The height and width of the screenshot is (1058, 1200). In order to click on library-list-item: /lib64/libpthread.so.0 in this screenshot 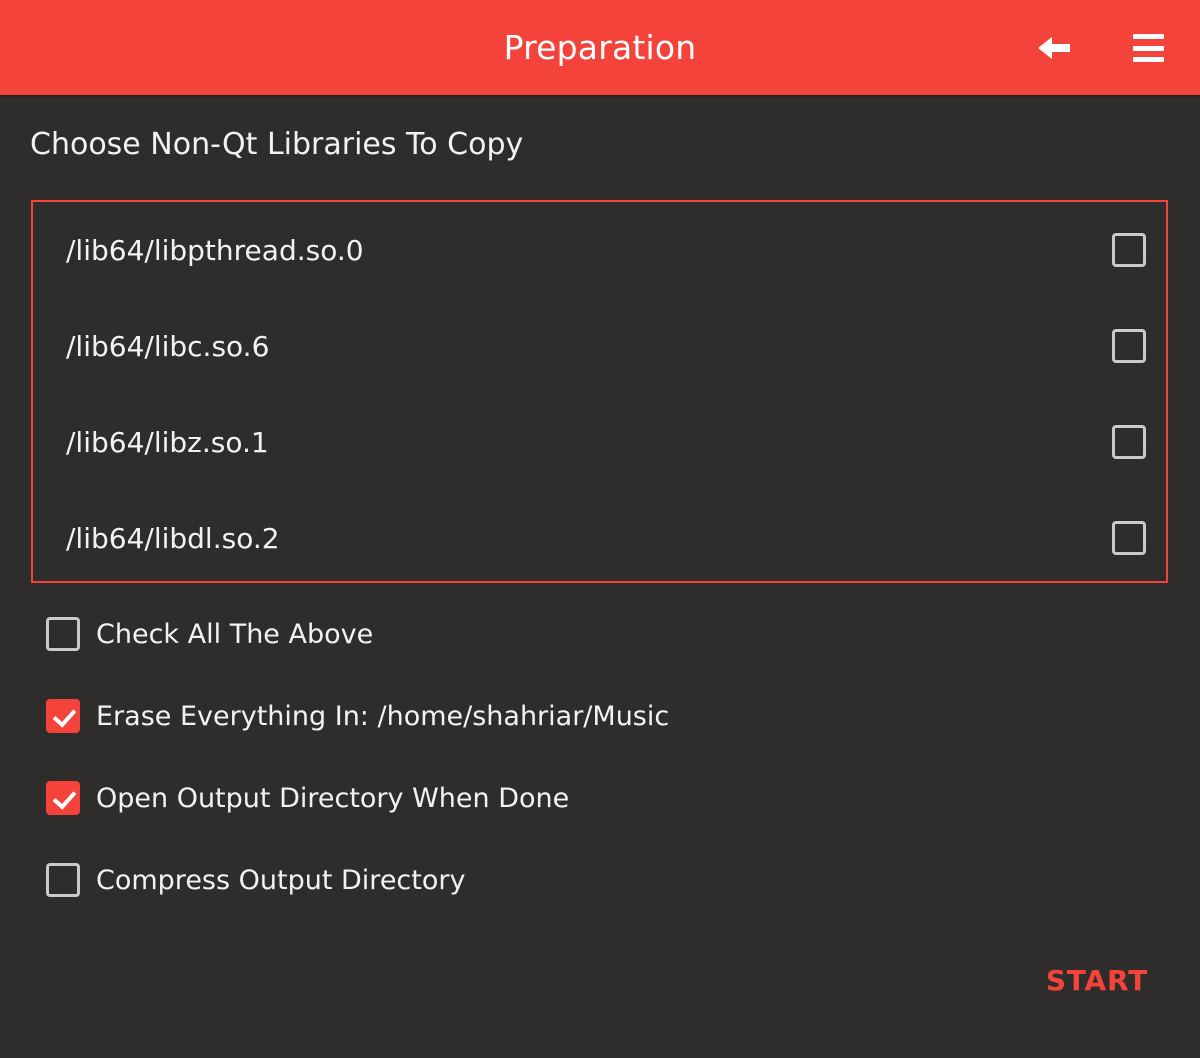, I will do `click(599, 250)`.